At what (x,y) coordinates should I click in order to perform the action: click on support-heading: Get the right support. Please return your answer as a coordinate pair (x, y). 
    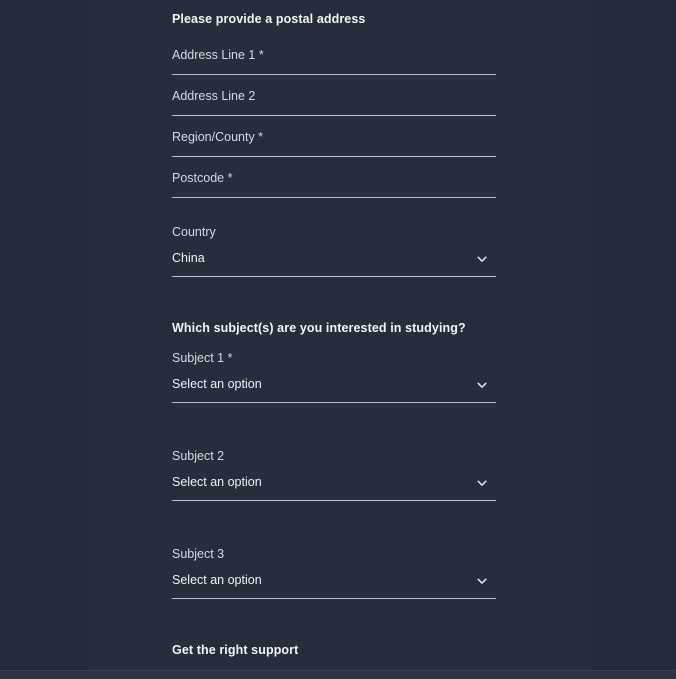
    Looking at the image, I should click on (235, 650).